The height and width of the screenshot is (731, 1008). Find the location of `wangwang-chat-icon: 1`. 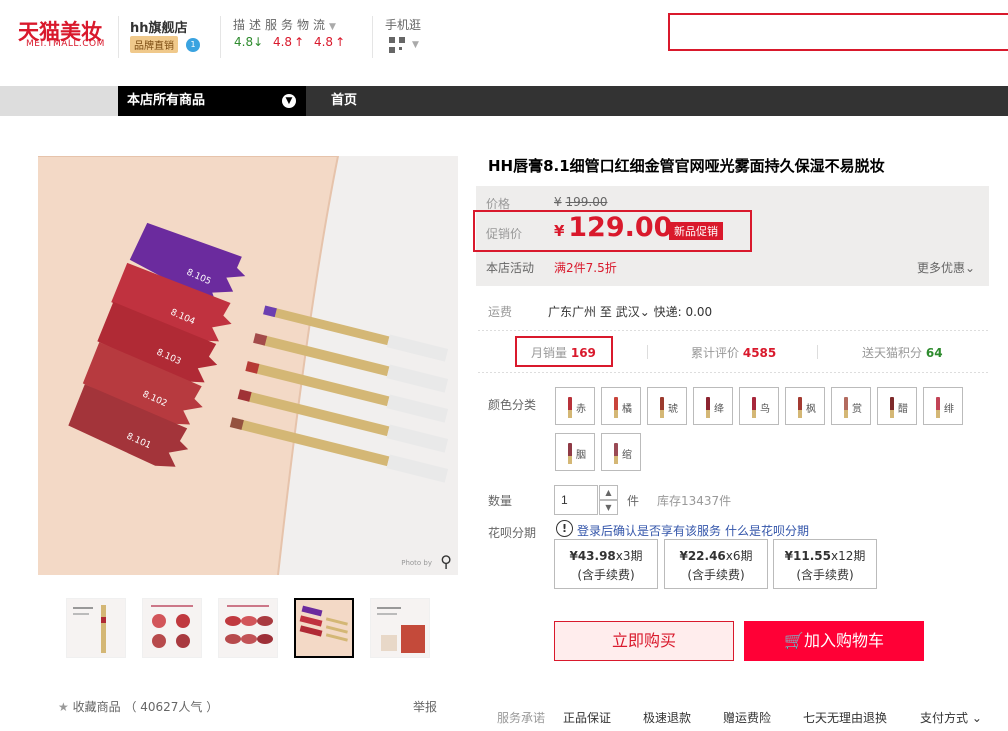

wangwang-chat-icon: 1 is located at coordinates (193, 45).